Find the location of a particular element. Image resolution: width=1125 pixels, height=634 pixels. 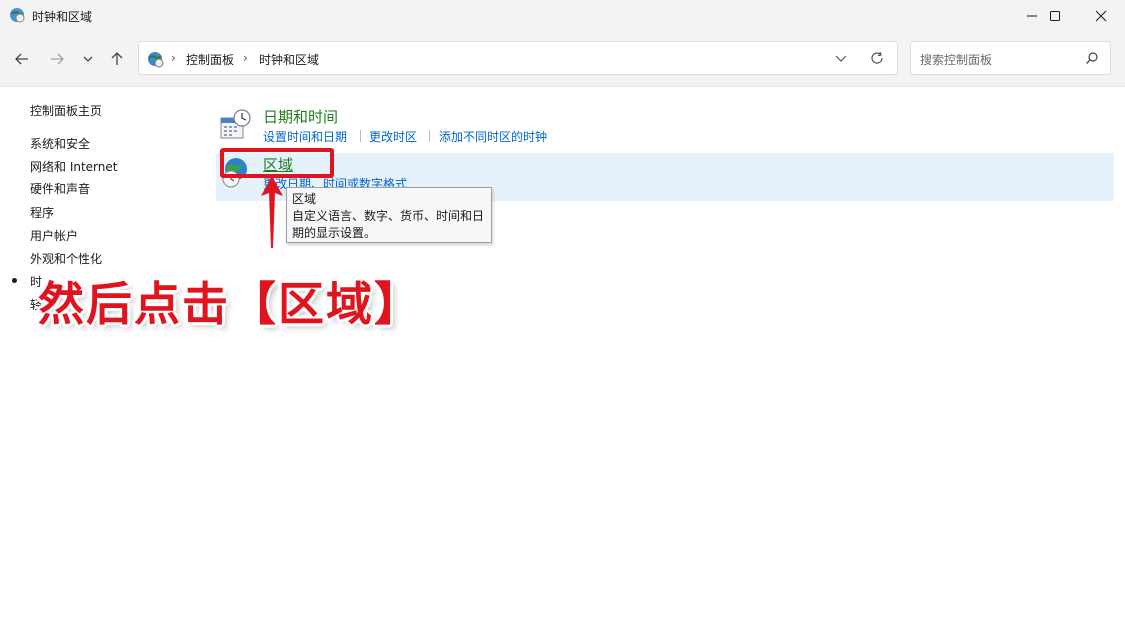

control-panel-app-icon is located at coordinates (17, 15).